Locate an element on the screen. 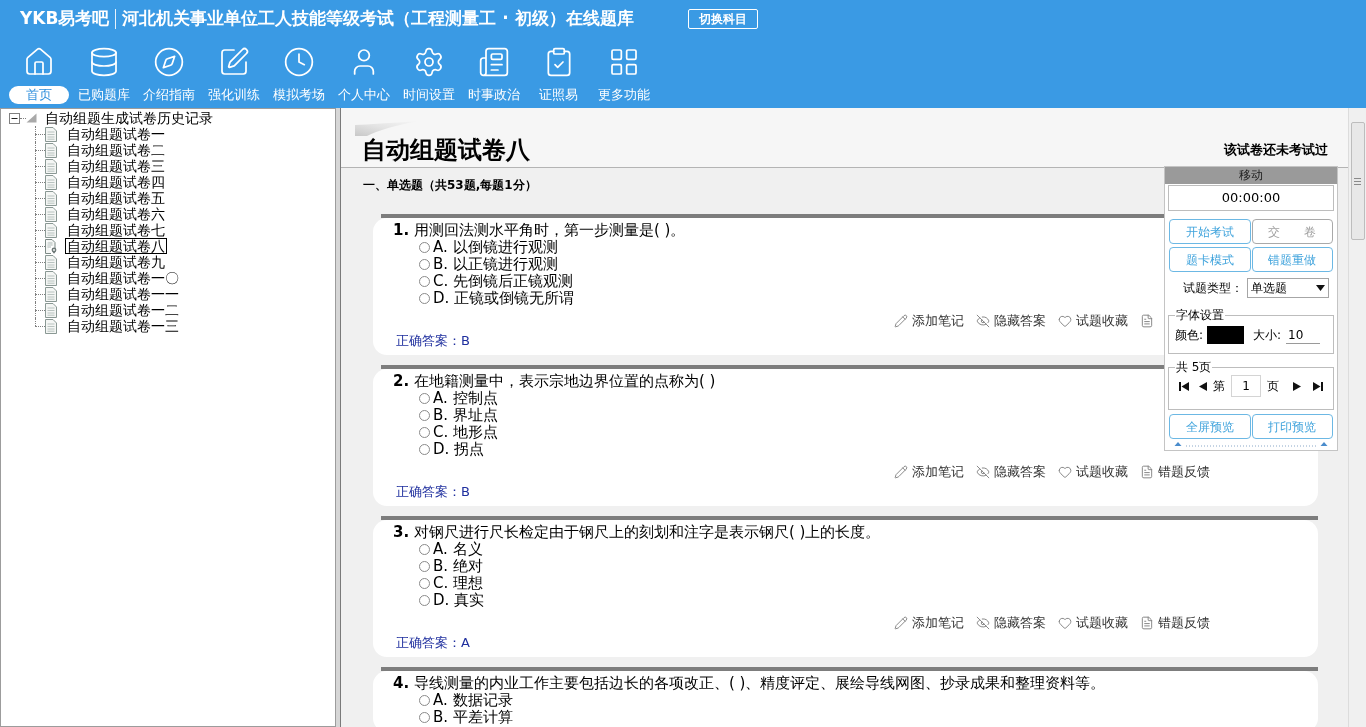 The image size is (1366, 727). font-settings-legend: 字体设置 is located at coordinates (1200, 315).